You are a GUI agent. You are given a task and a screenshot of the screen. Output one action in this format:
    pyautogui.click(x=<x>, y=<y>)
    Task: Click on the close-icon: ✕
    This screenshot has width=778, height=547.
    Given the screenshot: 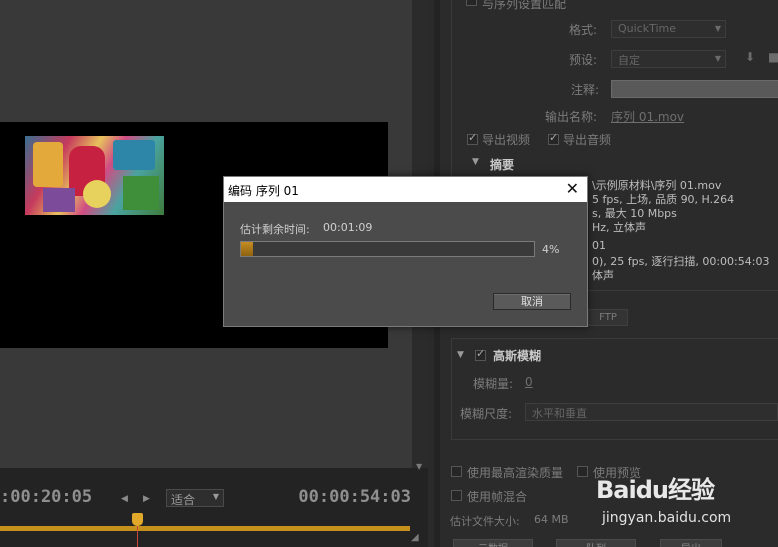 What is the action you would take?
    pyautogui.click(x=572, y=188)
    